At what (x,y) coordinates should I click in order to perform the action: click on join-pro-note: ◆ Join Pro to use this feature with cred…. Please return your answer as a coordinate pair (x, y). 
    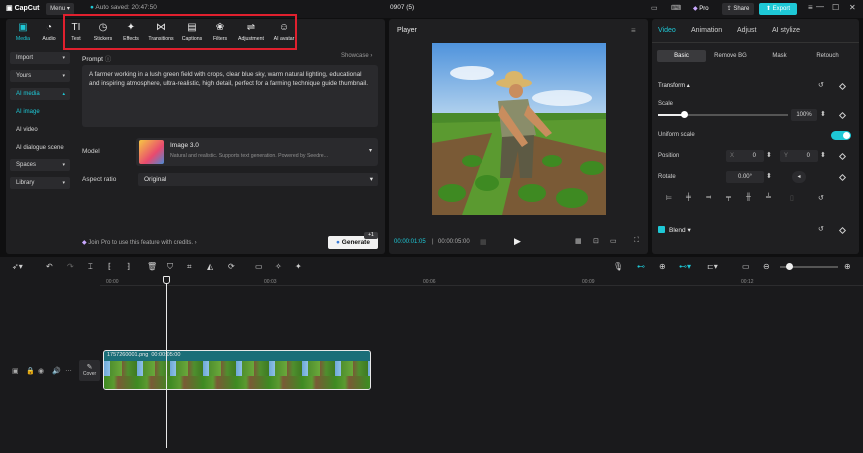
    Looking at the image, I should click on (139, 242).